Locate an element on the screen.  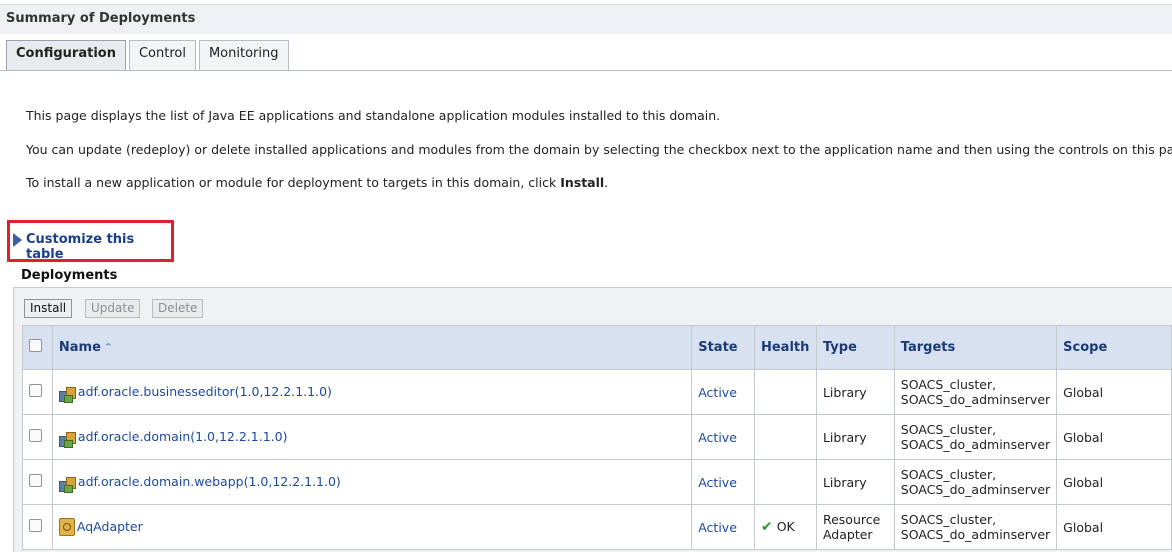
deployments-title: Deployments is located at coordinates (69, 275).